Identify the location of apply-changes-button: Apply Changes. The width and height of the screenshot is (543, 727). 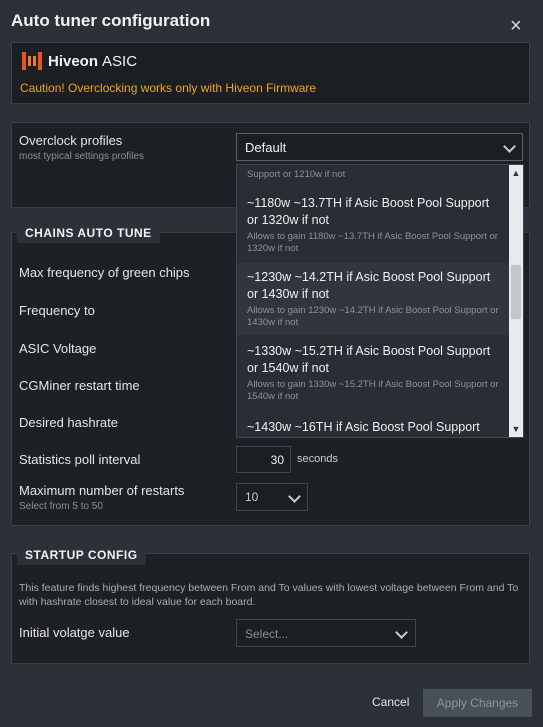
(477, 703).